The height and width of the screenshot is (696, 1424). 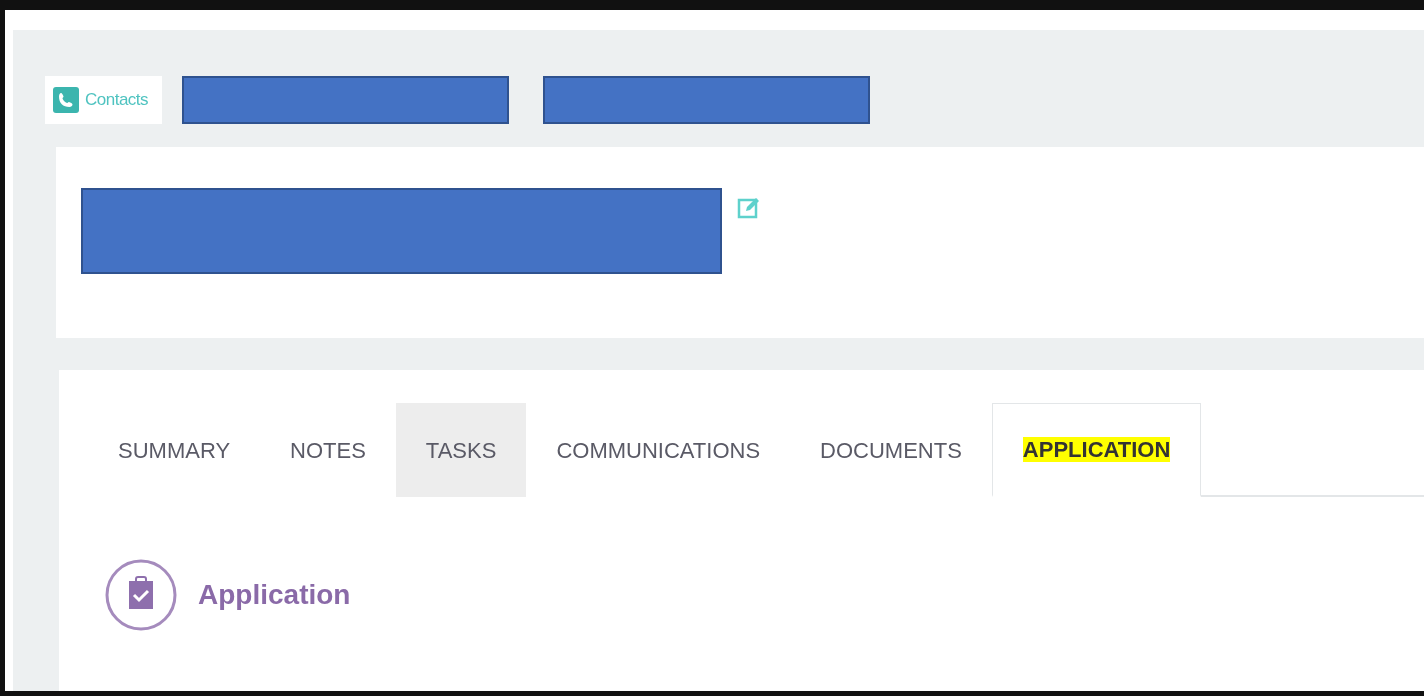 I want to click on phone-icon, so click(x=66, y=100).